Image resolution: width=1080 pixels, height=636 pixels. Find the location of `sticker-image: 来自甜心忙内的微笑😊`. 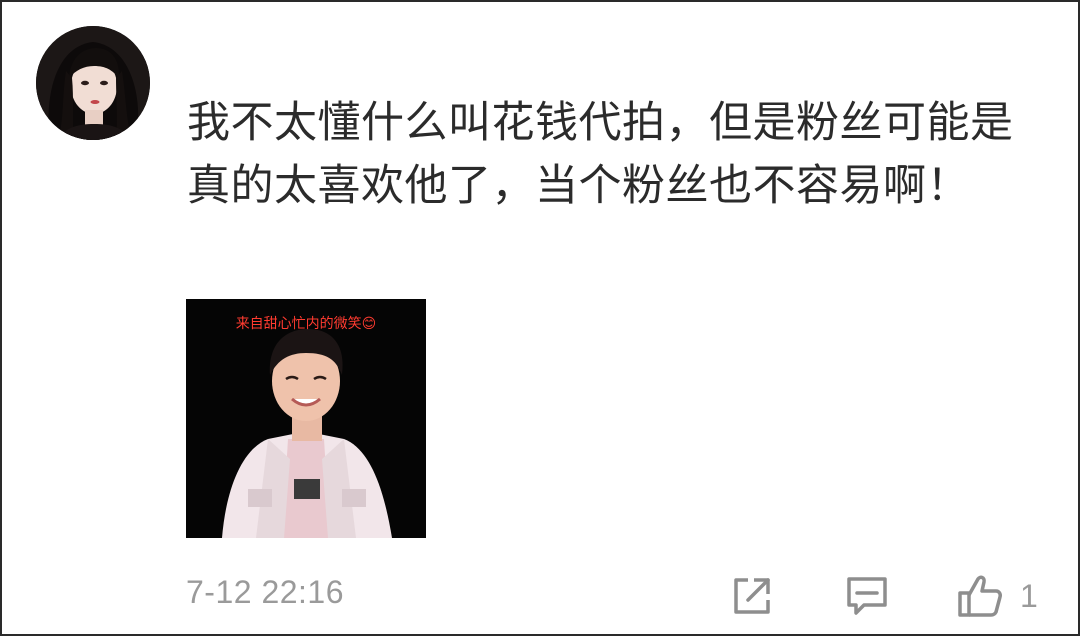

sticker-image: 来自甜心忙内的微笑😊 is located at coordinates (306, 418).